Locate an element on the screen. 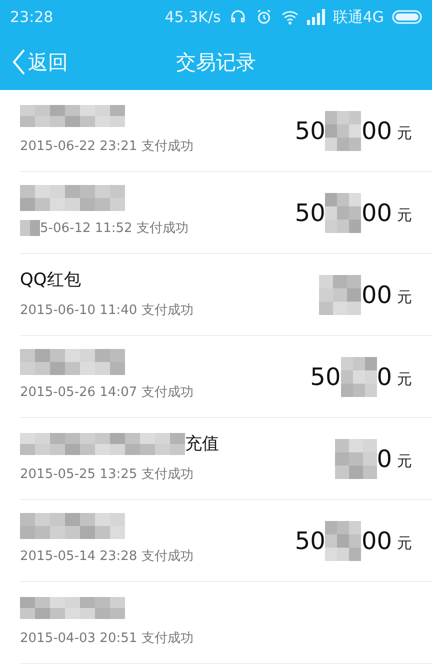 The height and width of the screenshot is (670, 432). transaction-date: 2015-04-03 20:51 支付成功 is located at coordinates (107, 638).